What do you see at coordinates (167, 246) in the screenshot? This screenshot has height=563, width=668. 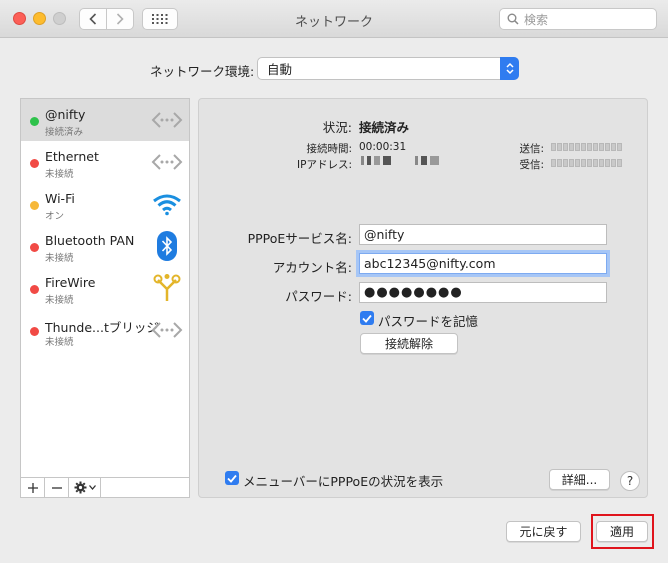 I see `bluetooth-icon` at bounding box center [167, 246].